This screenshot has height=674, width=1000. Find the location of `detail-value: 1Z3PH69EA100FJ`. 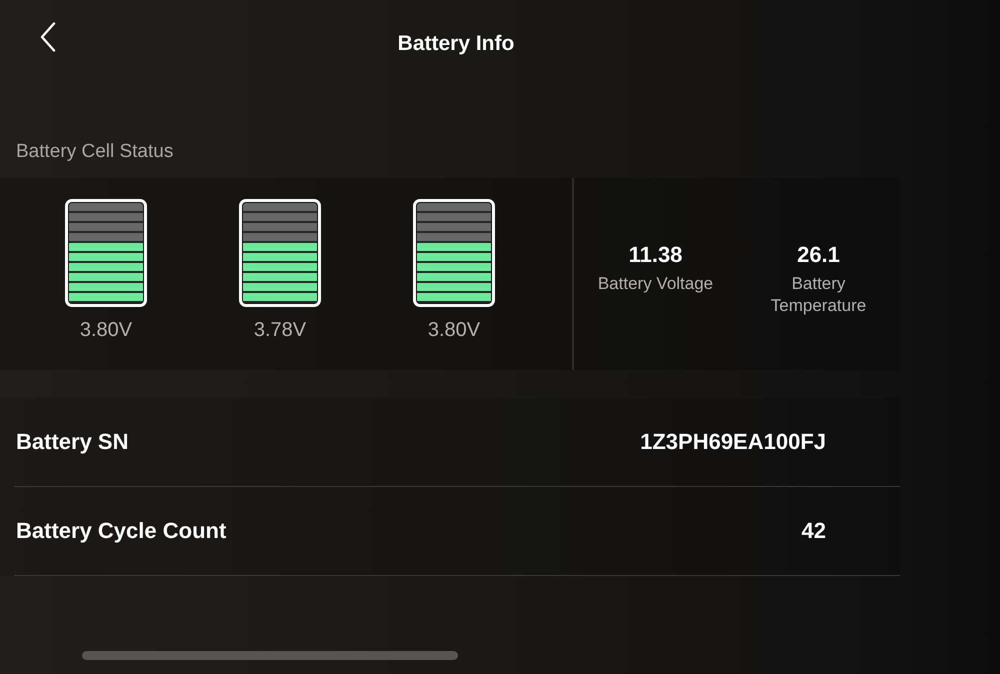

detail-value: 1Z3PH69EA100FJ is located at coordinates (733, 442).